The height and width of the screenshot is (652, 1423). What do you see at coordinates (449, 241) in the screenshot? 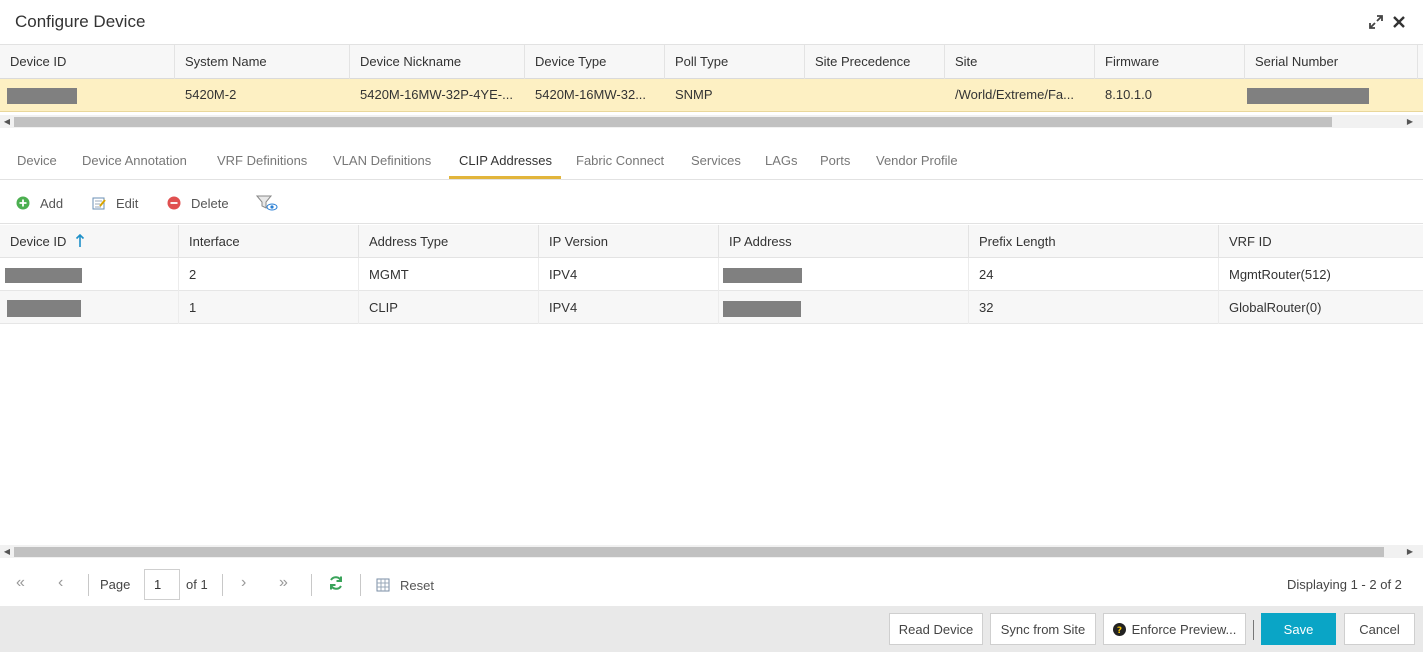
I see `clip-column-header-address-type: Address Type` at bounding box center [449, 241].